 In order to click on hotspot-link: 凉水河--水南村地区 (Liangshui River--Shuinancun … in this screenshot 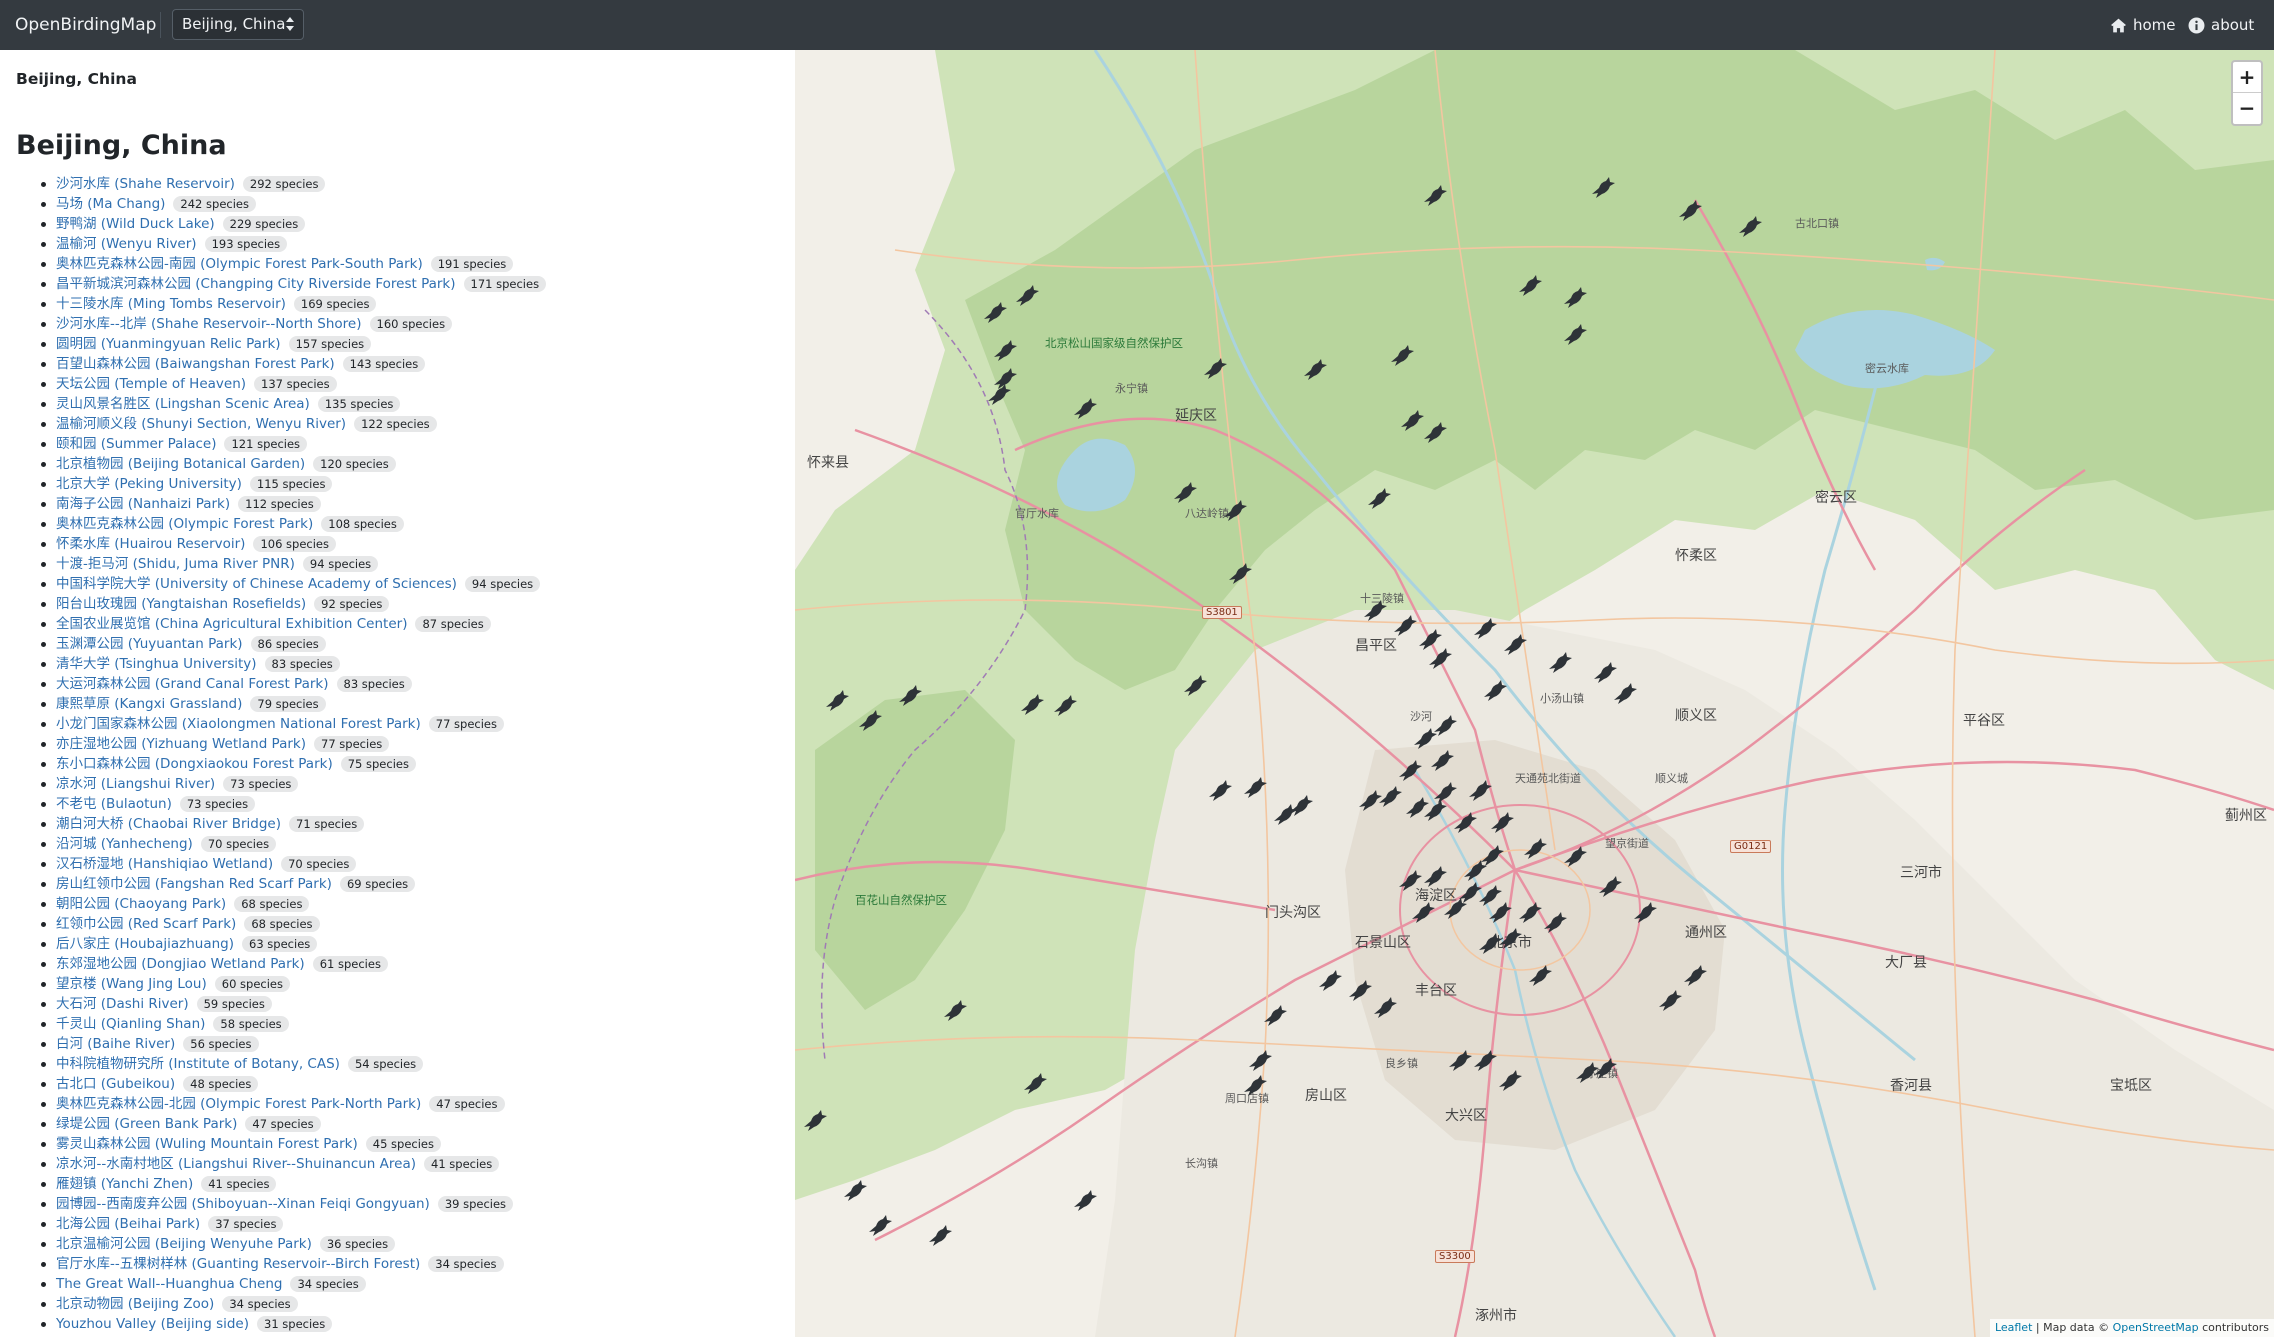, I will do `click(236, 1164)`.